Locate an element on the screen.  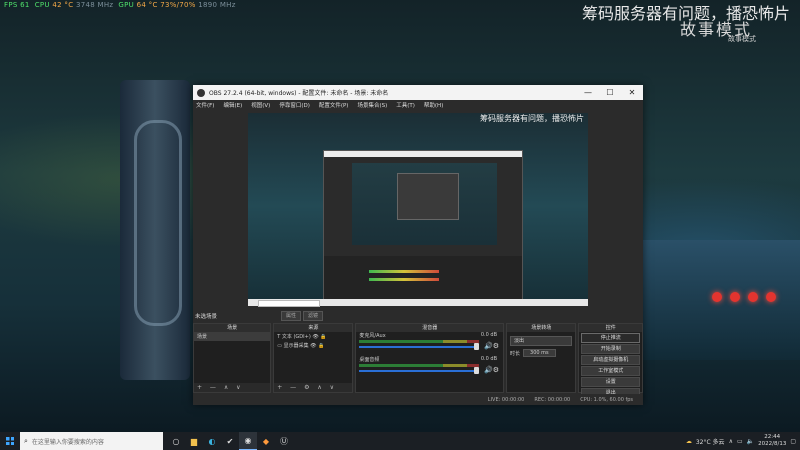
transition-select: 淡出 is located at coordinates (541, 341).